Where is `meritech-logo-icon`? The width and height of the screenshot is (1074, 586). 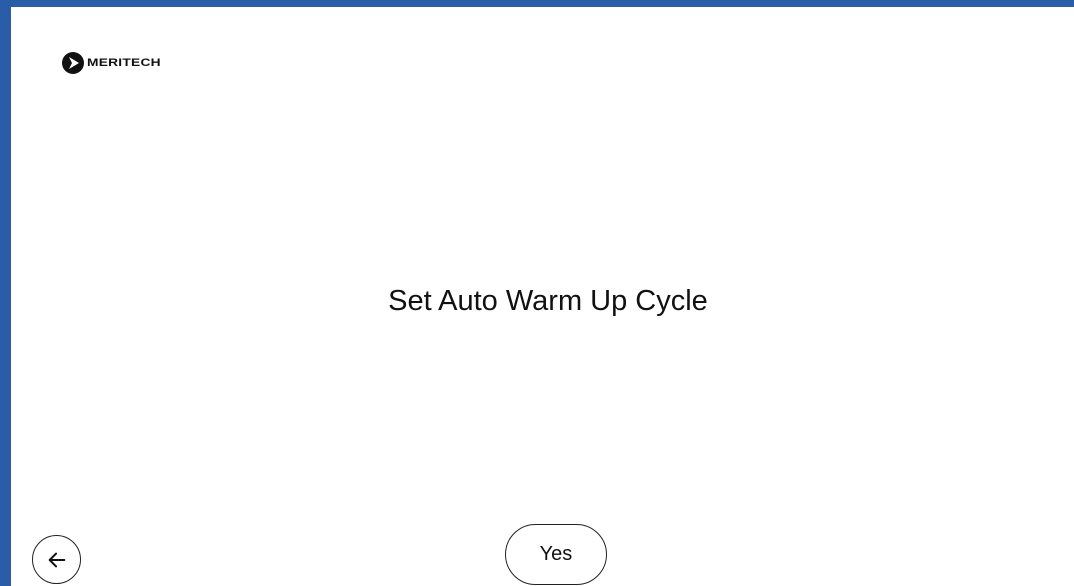
meritech-logo-icon is located at coordinates (73, 63).